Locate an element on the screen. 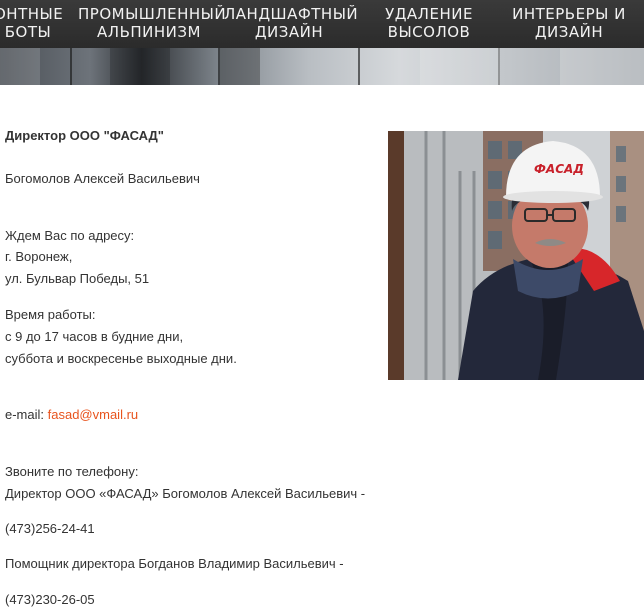 The width and height of the screenshot is (644, 615). header-banner-image is located at coordinates (322, 66).